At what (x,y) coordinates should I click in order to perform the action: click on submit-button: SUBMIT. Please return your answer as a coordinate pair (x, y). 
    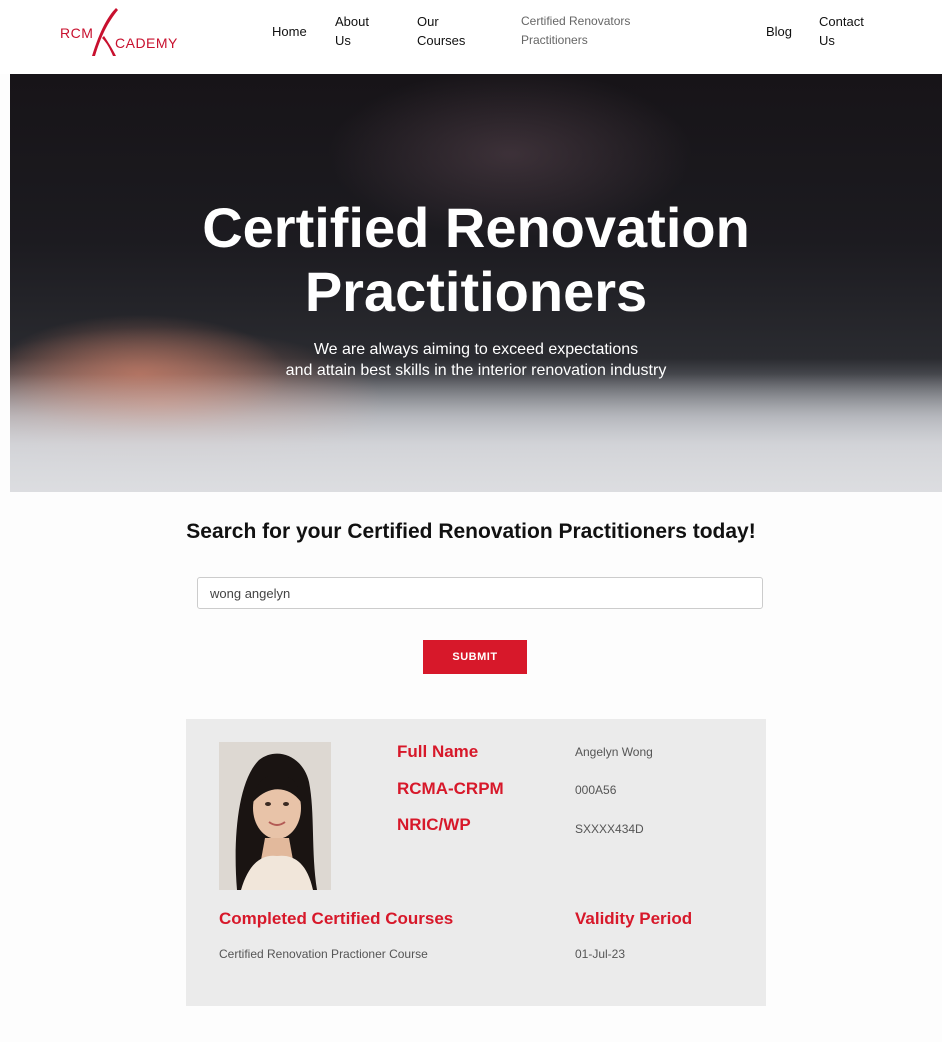
    Looking at the image, I should click on (475, 657).